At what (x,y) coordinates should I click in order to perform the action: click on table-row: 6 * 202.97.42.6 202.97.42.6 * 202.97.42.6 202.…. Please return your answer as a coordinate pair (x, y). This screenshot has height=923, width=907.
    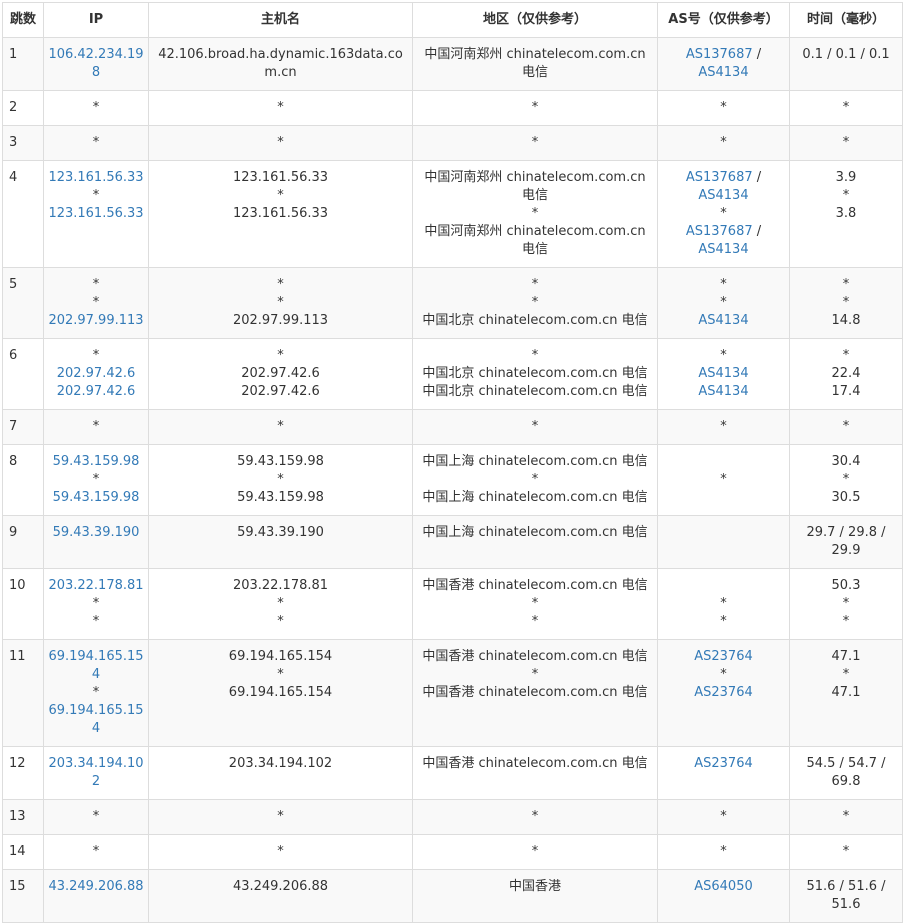
    Looking at the image, I should click on (452, 374).